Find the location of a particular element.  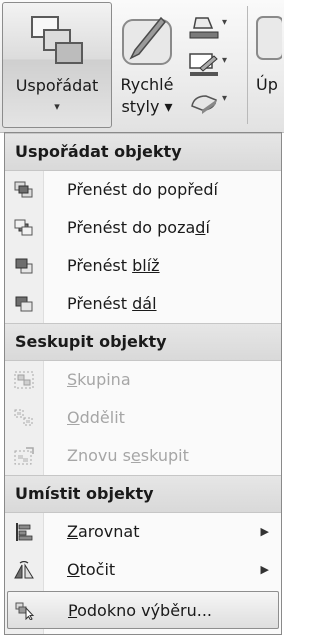

quick-styles-label-1: Rychlé is located at coordinates (147, 84).